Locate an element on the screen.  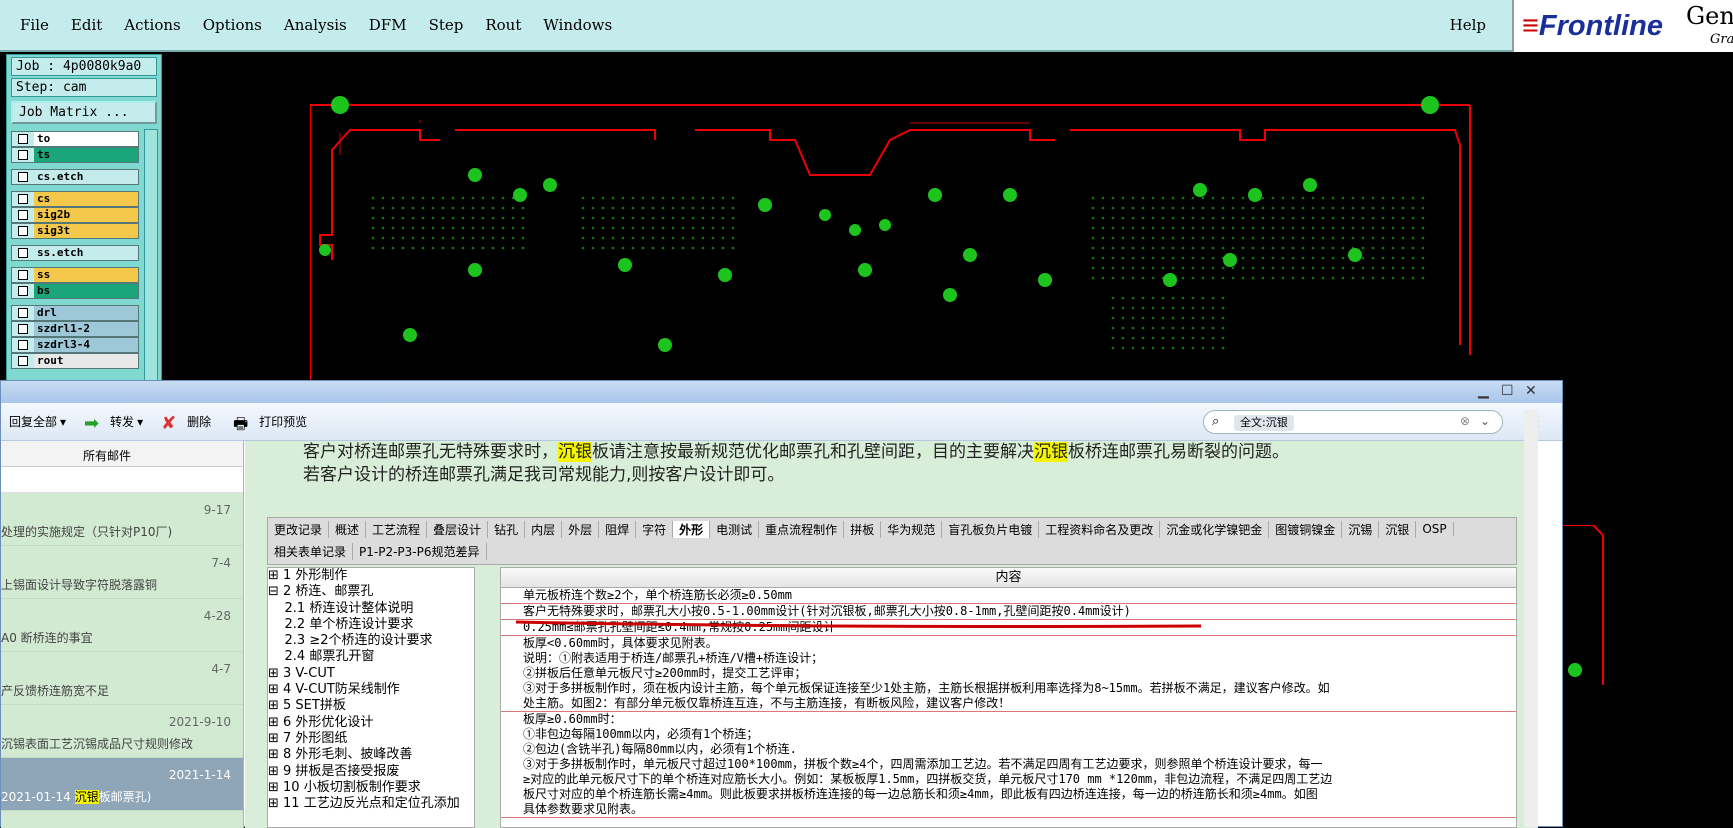
grid-row: 单元板桥连个数≥2个，单个桥连筋长必须≥0.50mm is located at coordinates (1008, 596).